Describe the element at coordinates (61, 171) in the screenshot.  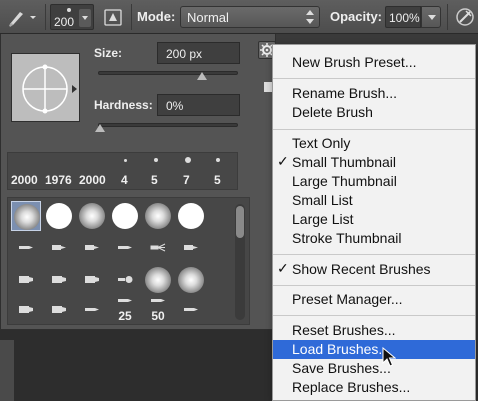
I see `recent-brush: 1976` at that location.